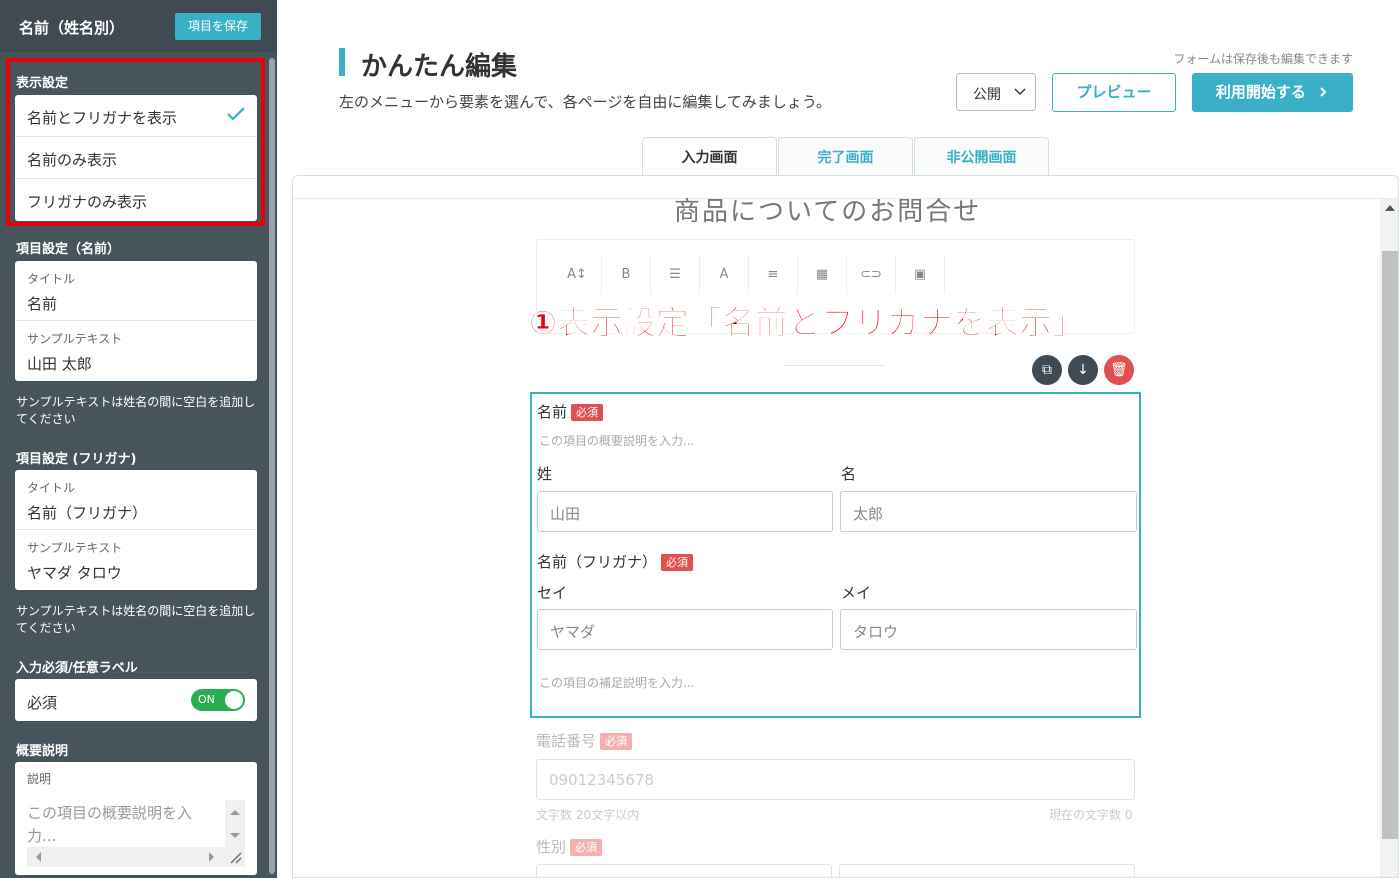 This screenshot has width=1399, height=878. What do you see at coordinates (1323, 92) in the screenshot?
I see `chevron-right-icon` at bounding box center [1323, 92].